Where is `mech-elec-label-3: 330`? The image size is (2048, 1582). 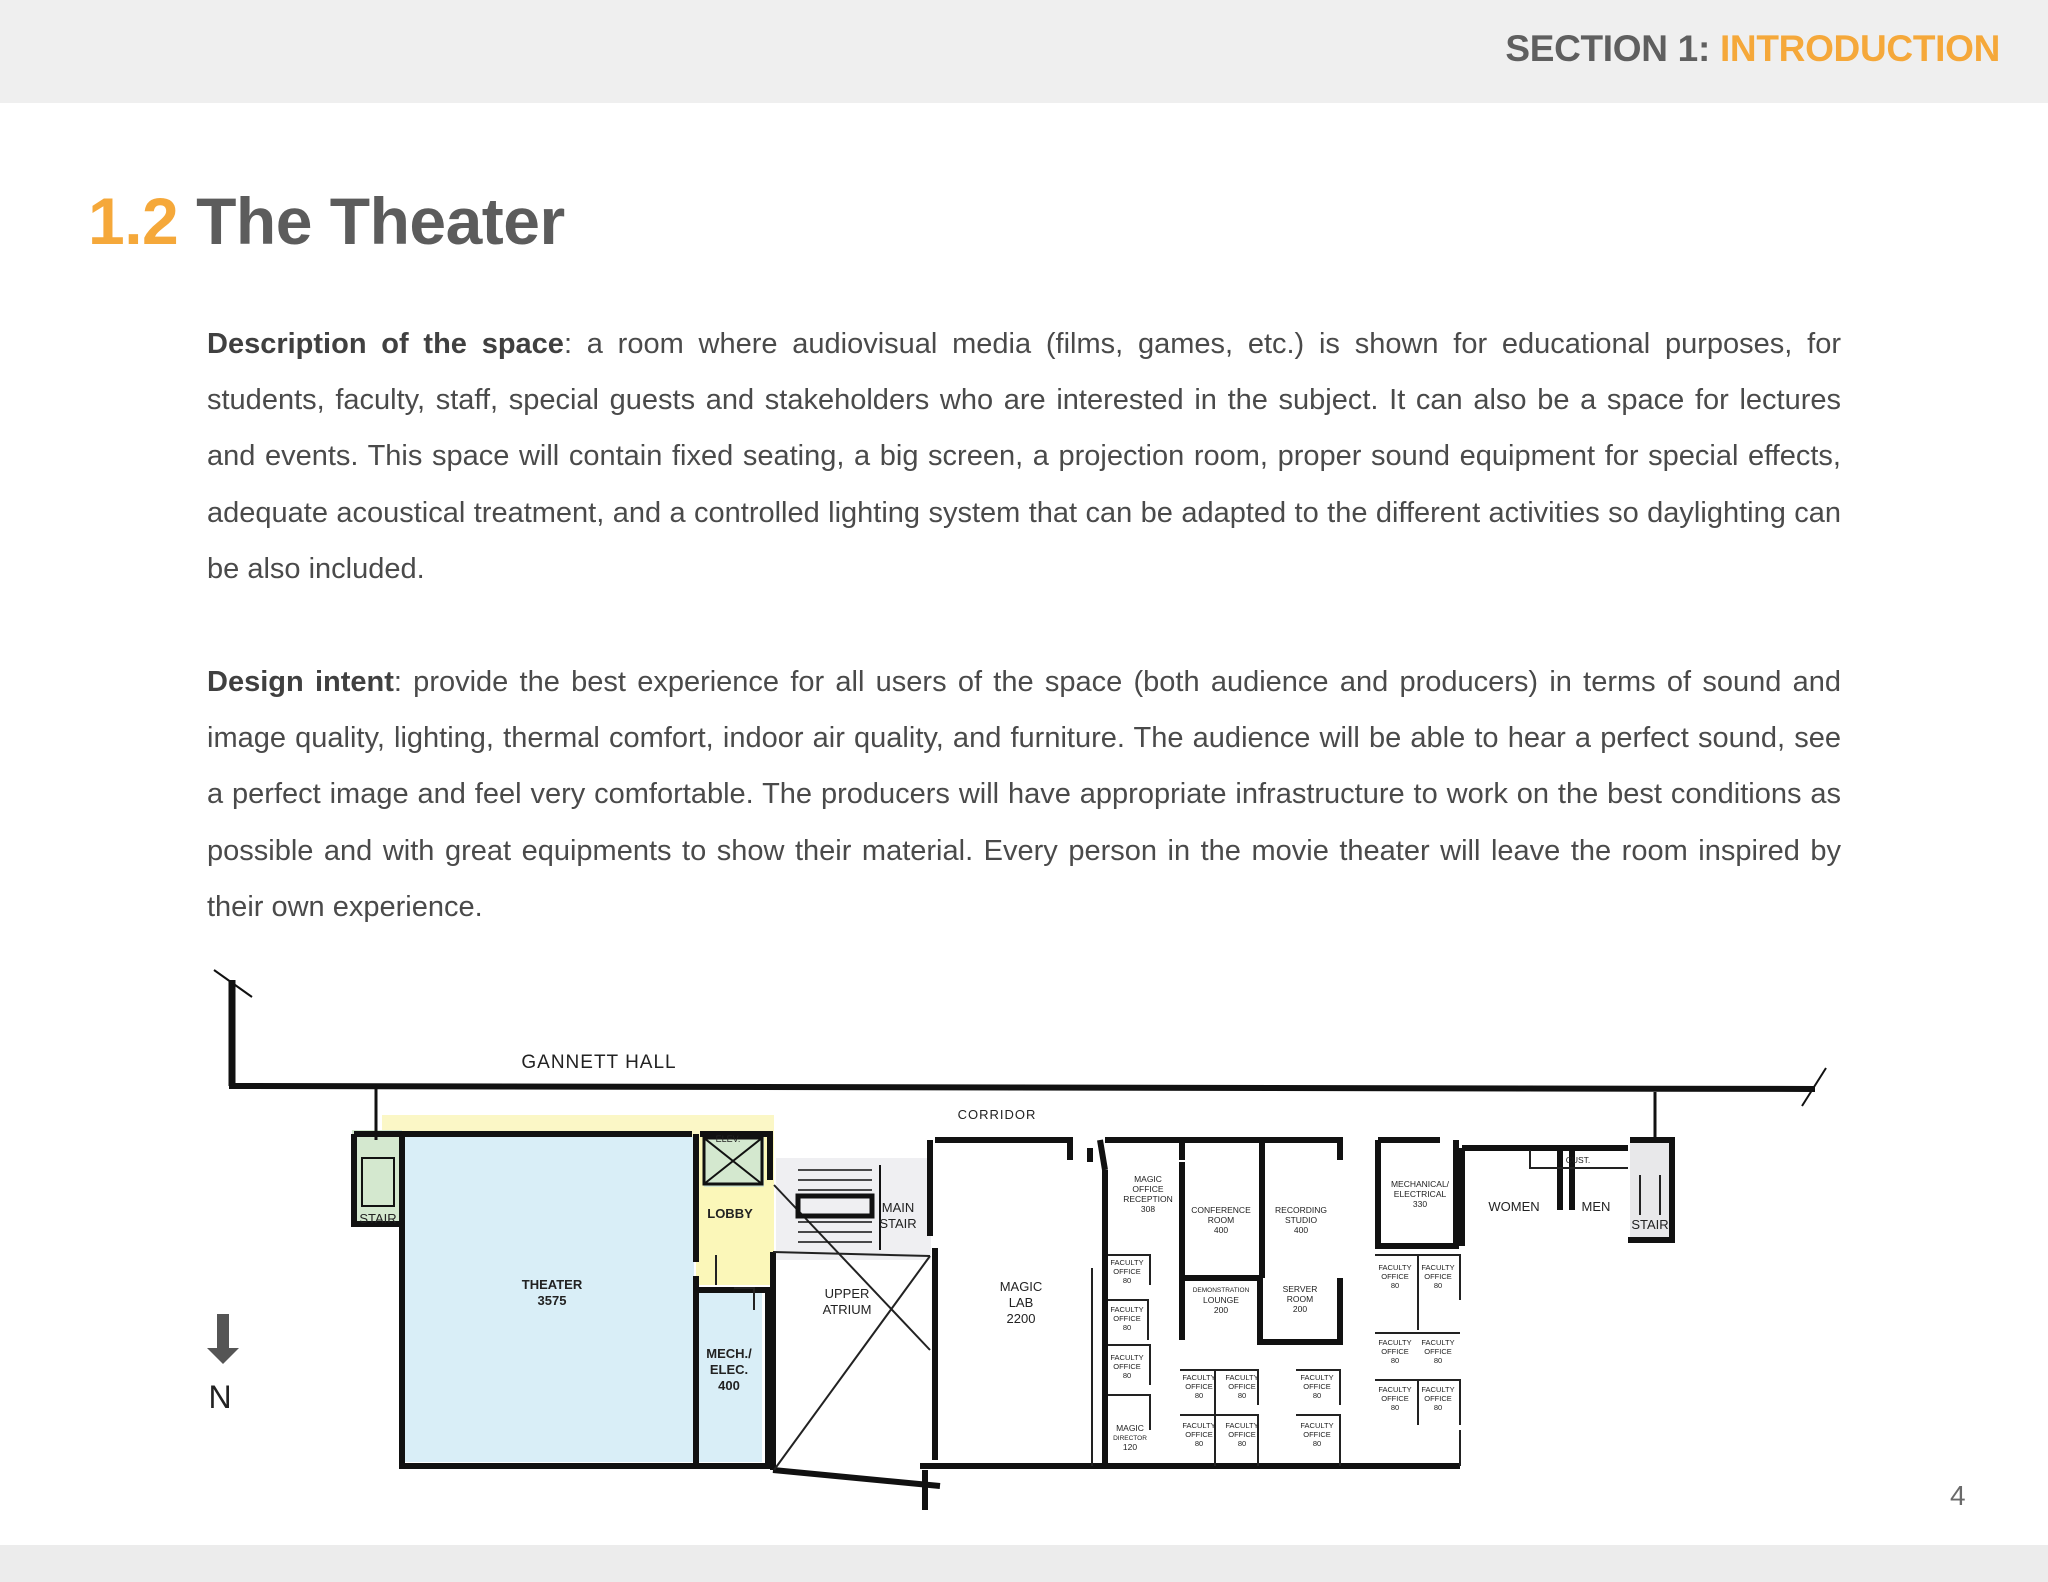
mech-elec-label-3: 330 is located at coordinates (1420, 1204).